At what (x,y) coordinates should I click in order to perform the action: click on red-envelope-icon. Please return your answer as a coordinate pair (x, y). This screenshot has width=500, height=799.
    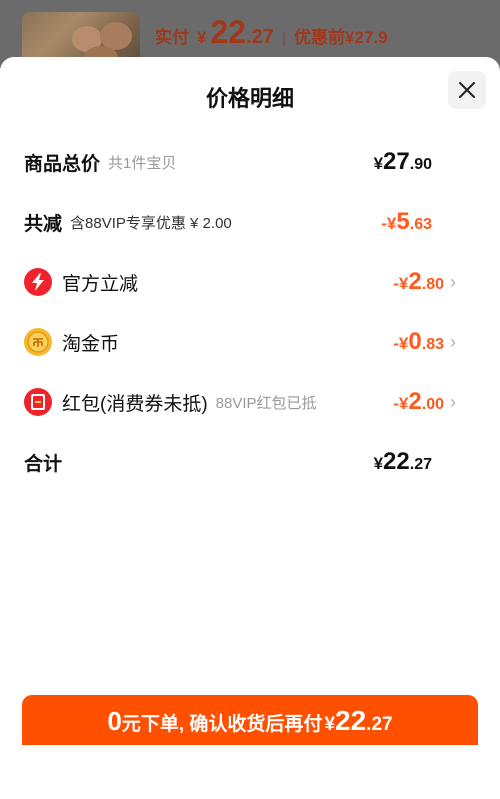
    Looking at the image, I should click on (38, 402).